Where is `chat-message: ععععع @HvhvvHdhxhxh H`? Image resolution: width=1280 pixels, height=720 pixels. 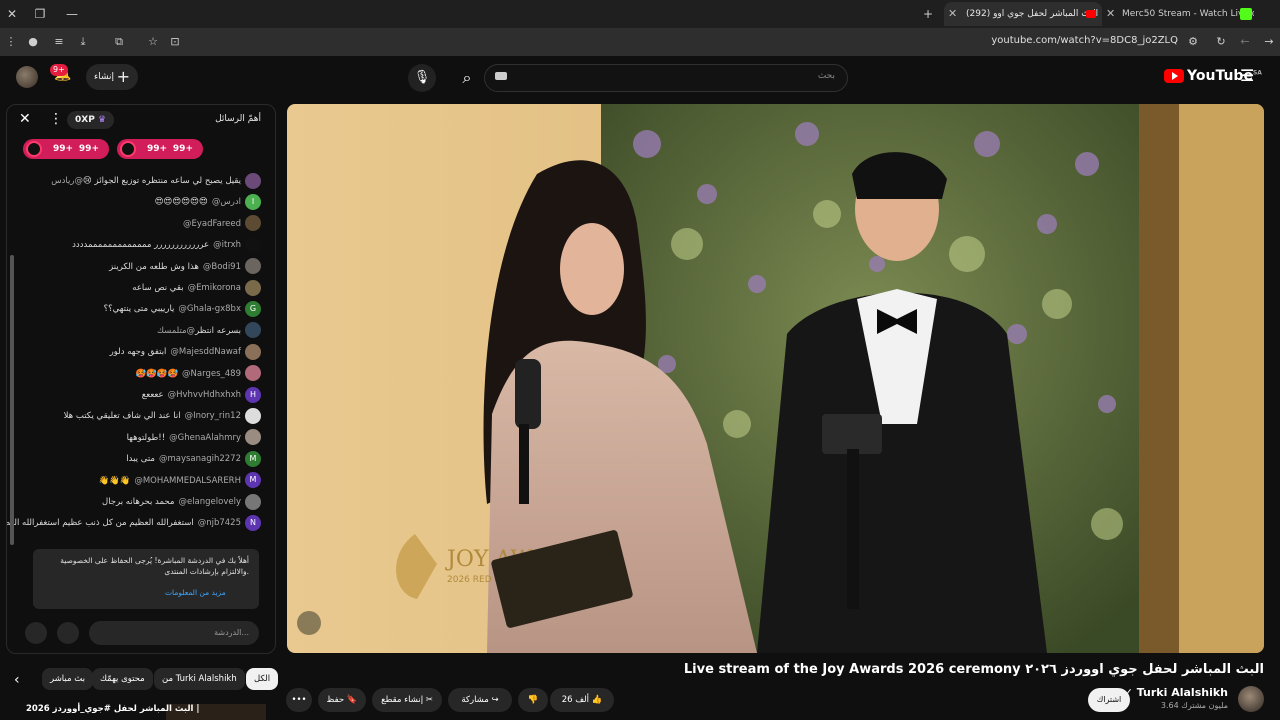
chat-message: ععععع @HvhvvHdhxhxh H is located at coordinates (201, 395).